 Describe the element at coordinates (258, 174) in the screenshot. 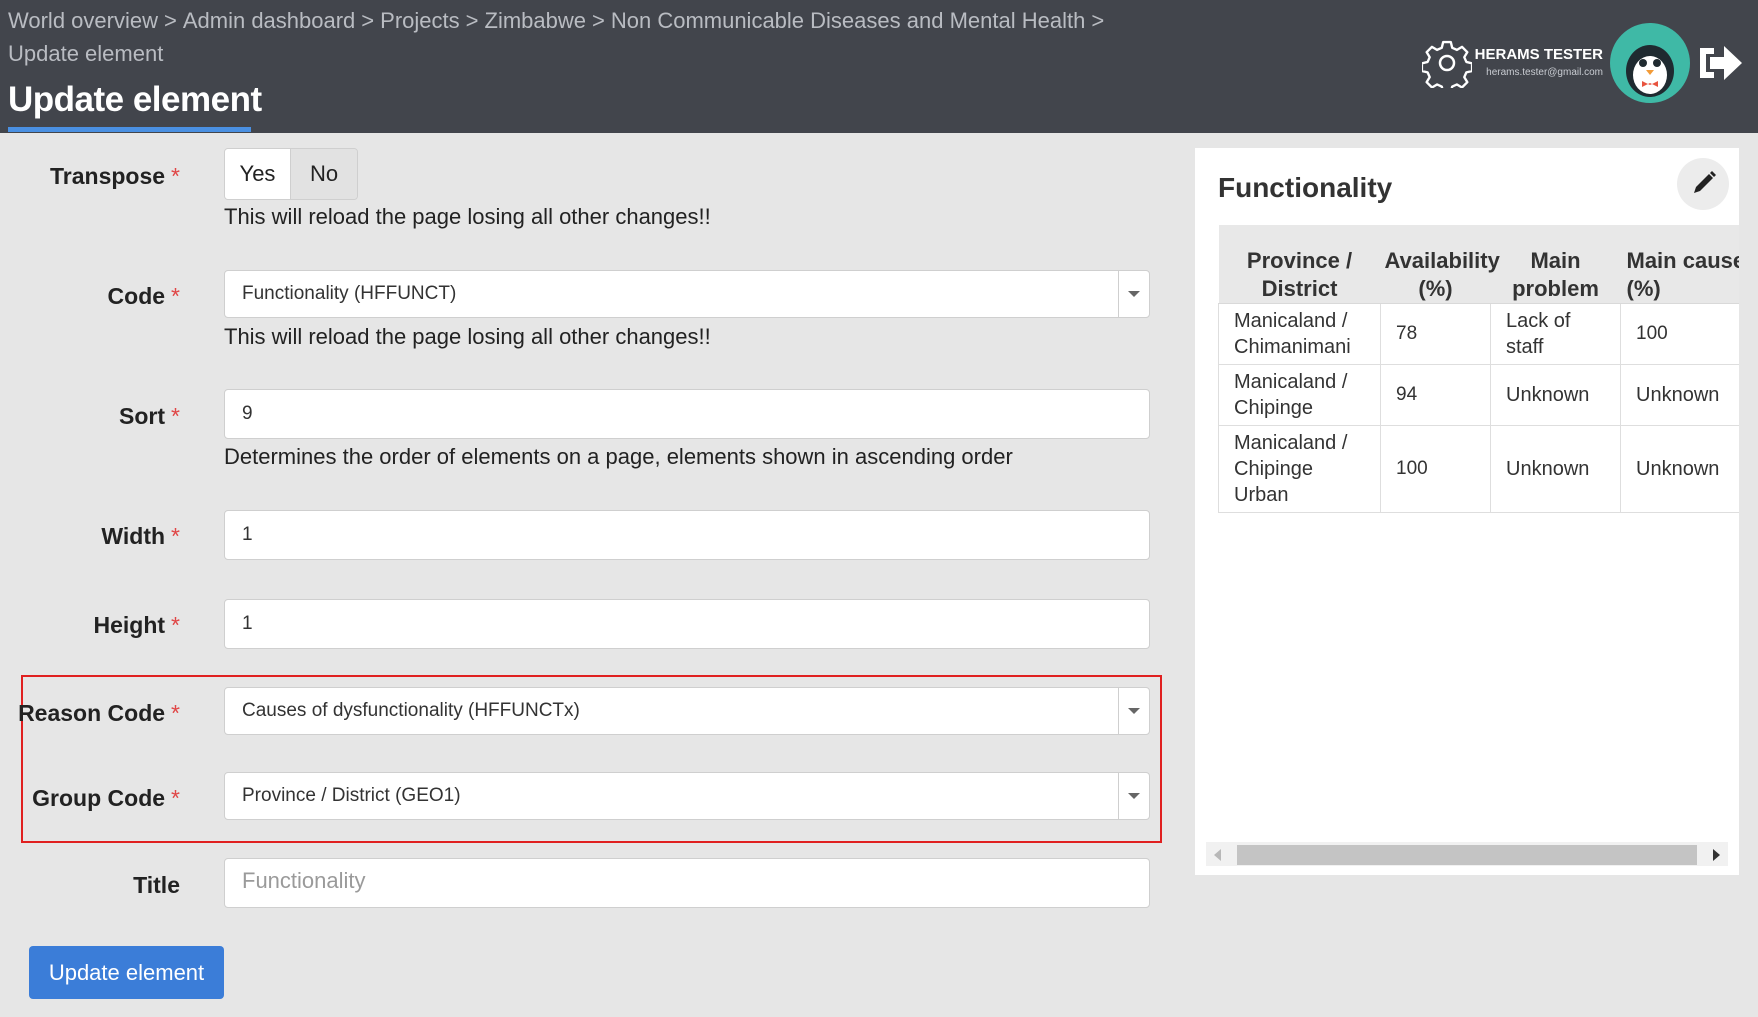

I see `transpose-yes-option: Yes` at that location.